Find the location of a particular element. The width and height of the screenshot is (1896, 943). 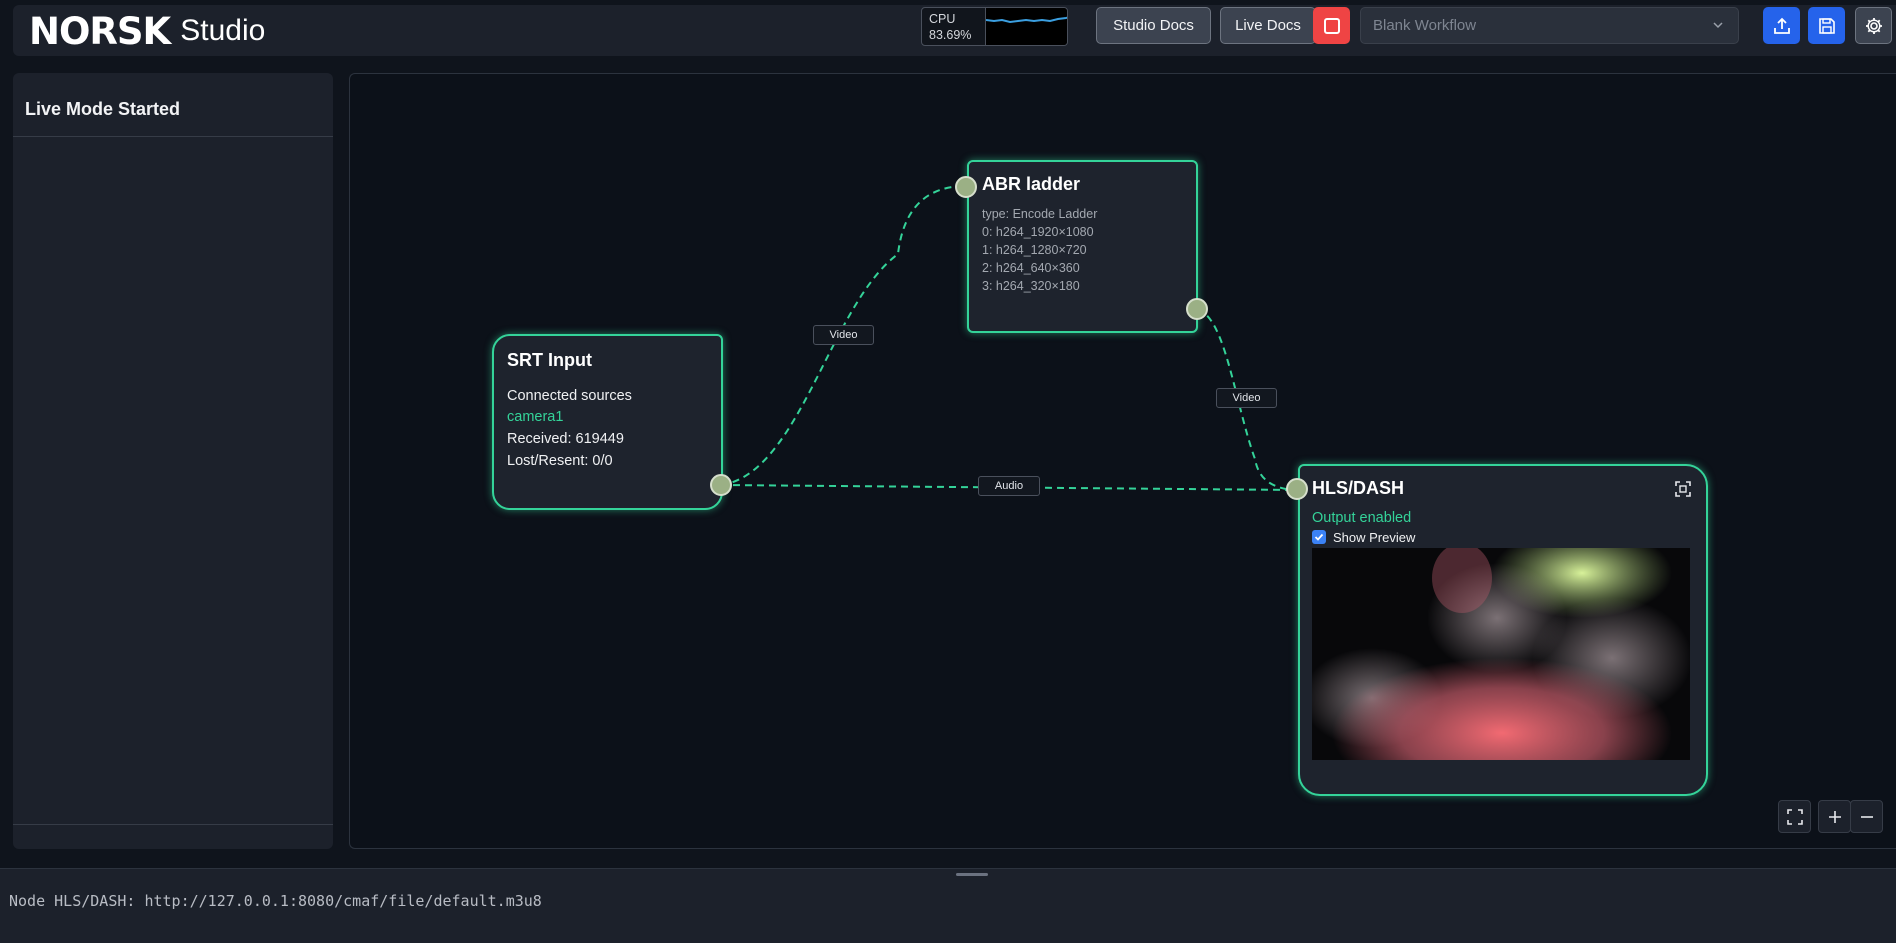

cpu-readout: CPU 83.69% is located at coordinates (953, 26).